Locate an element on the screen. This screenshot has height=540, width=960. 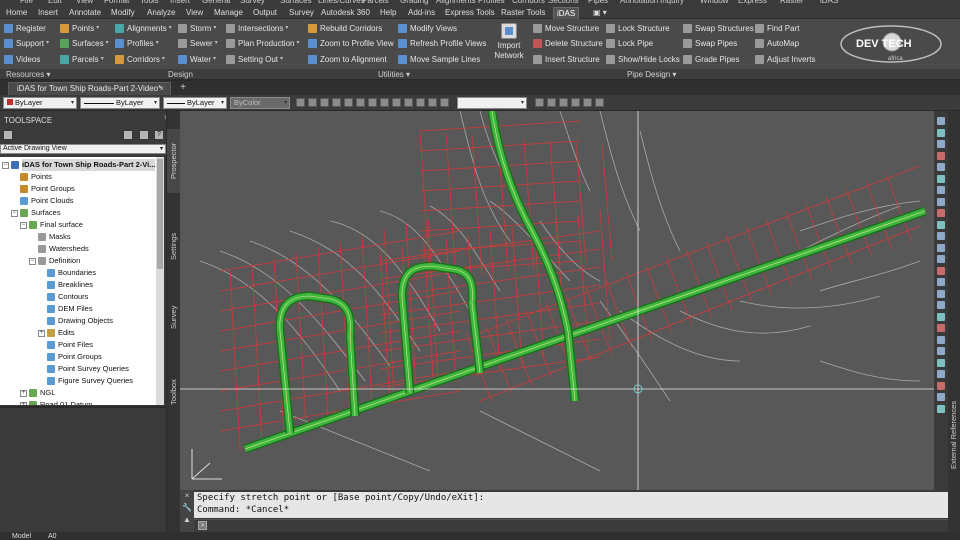
layer-freeze-icon is located at coordinates (348, 102).